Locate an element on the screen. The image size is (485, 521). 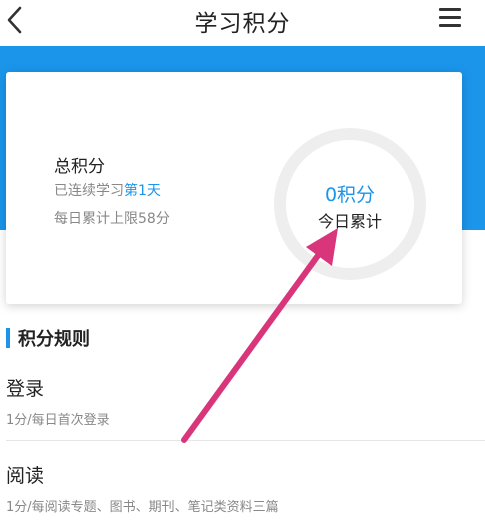
total-points-label: 总积分 is located at coordinates (79, 167).